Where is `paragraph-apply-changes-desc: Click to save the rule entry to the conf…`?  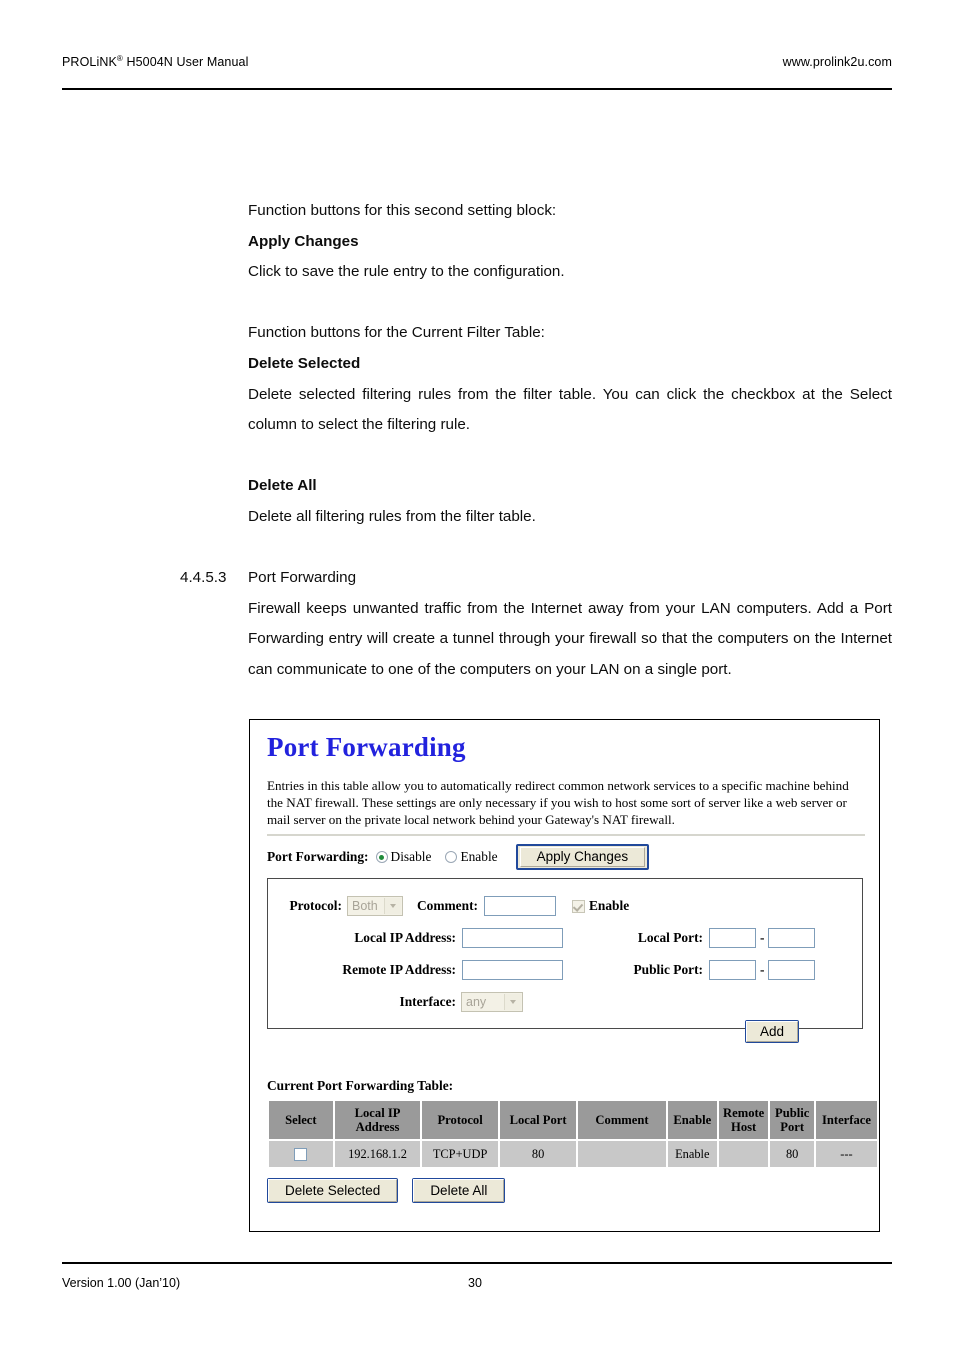
paragraph-apply-changes-desc: Click to save the rule entry to the conf… is located at coordinates (406, 272).